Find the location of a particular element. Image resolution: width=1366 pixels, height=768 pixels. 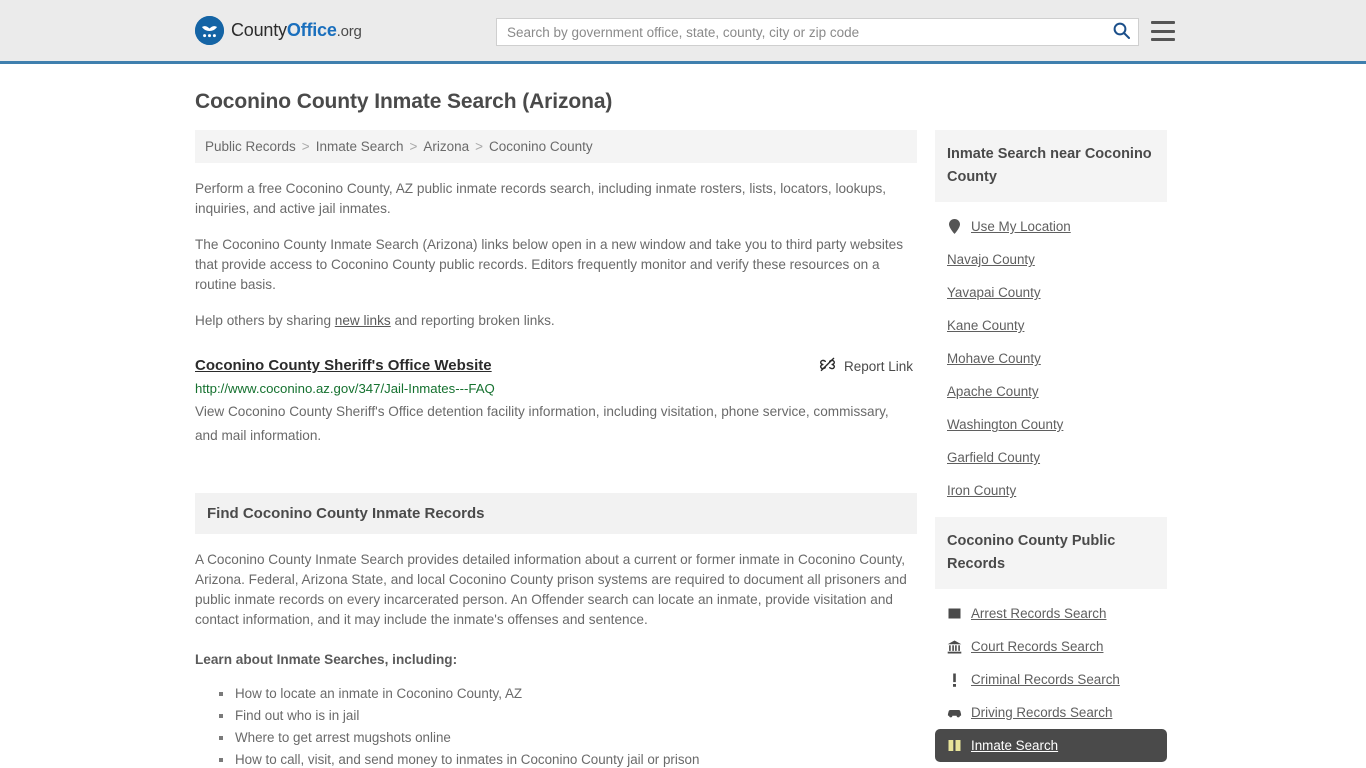

sidebar-link-kane-county: Kane County is located at coordinates (985, 325).